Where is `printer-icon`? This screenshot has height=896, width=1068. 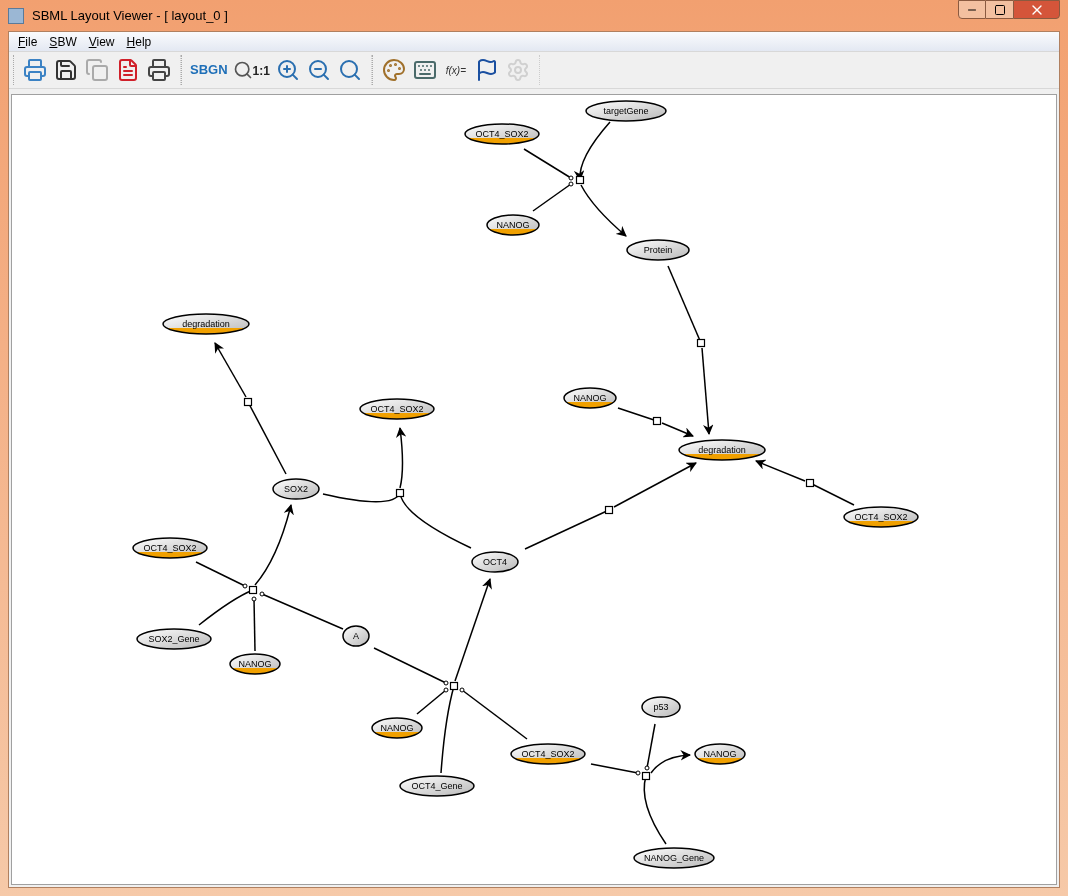
printer-icon is located at coordinates (35, 70).